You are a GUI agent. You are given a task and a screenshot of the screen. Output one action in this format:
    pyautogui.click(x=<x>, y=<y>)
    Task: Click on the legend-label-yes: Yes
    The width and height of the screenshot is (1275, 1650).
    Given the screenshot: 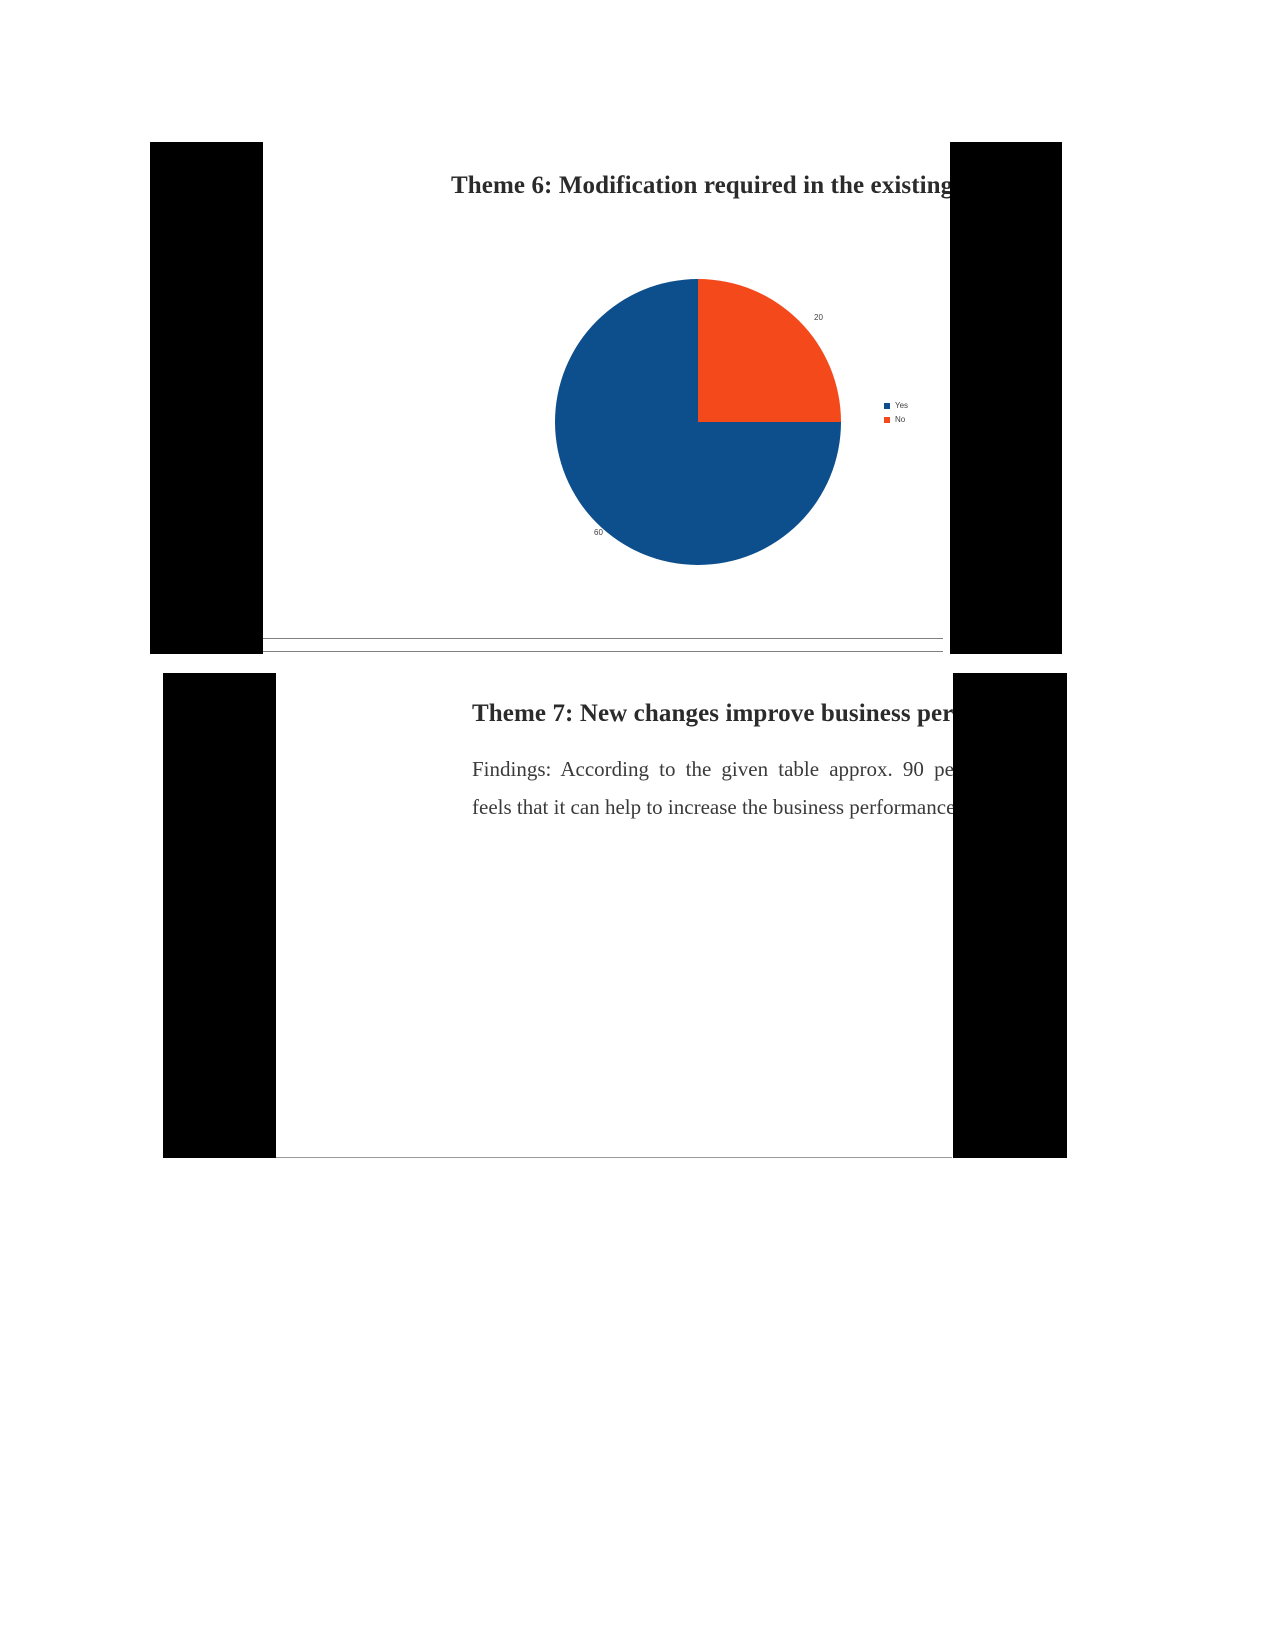 What is the action you would take?
    pyautogui.click(x=902, y=405)
    